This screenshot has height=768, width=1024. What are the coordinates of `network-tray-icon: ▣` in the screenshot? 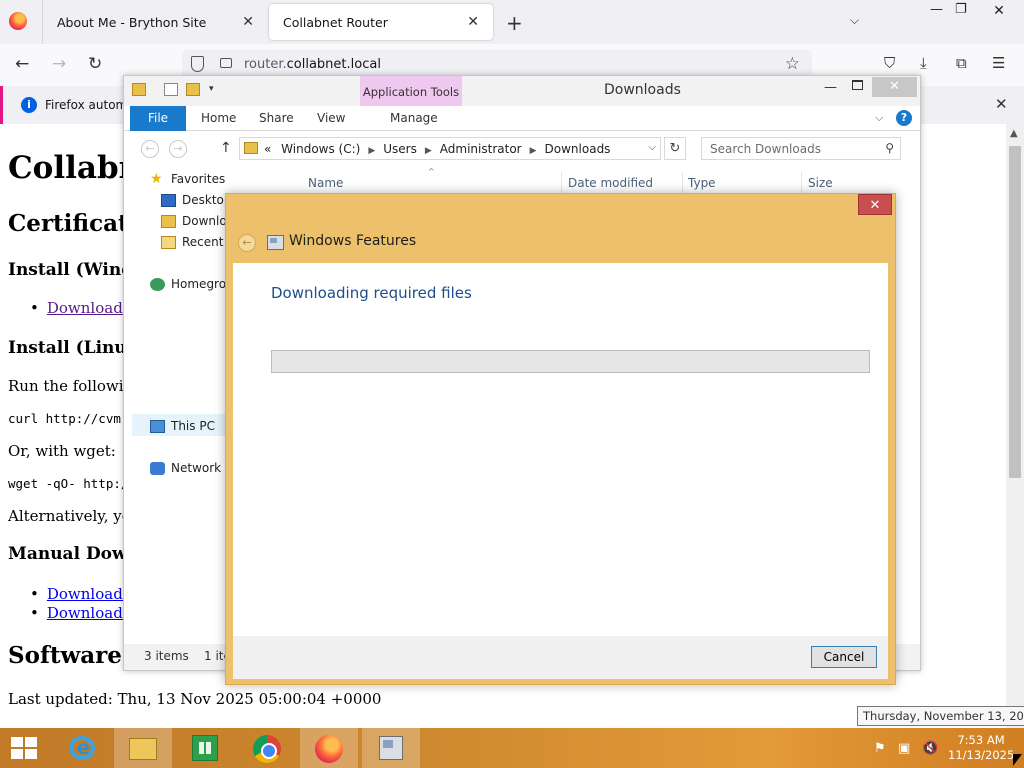 It's located at (904, 748).